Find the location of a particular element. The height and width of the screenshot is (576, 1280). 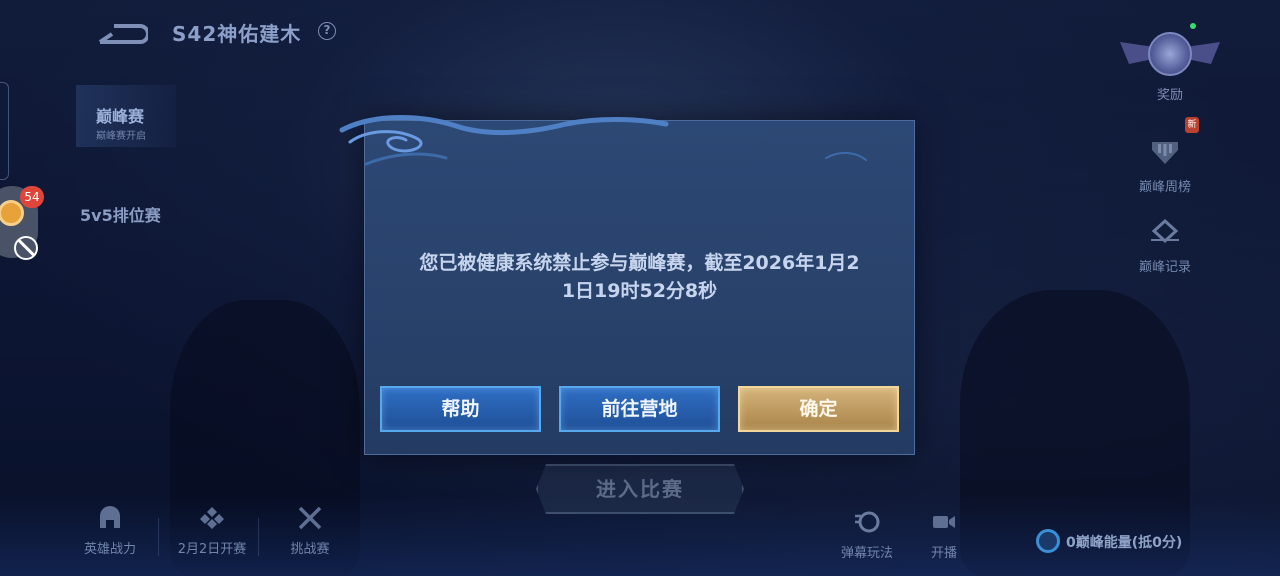

enter-match-button: 进入比赛 is located at coordinates (640, 489).